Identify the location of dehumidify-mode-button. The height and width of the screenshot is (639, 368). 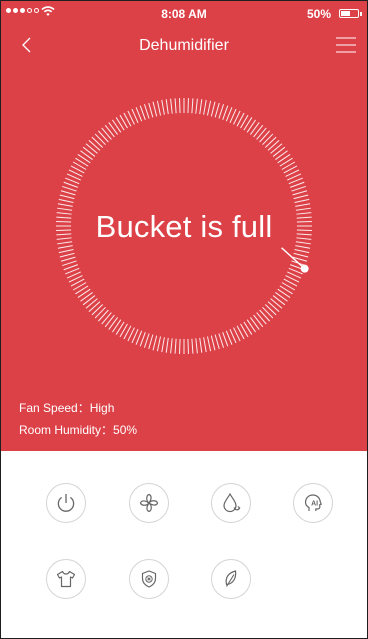
(231, 503).